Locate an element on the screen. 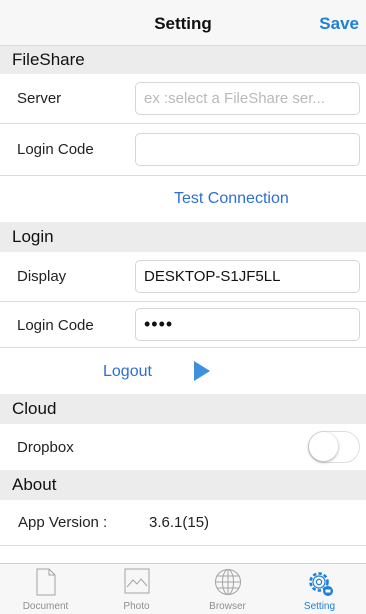  tab-bar: Document Photo Browser Setting is located at coordinates (183, 588).